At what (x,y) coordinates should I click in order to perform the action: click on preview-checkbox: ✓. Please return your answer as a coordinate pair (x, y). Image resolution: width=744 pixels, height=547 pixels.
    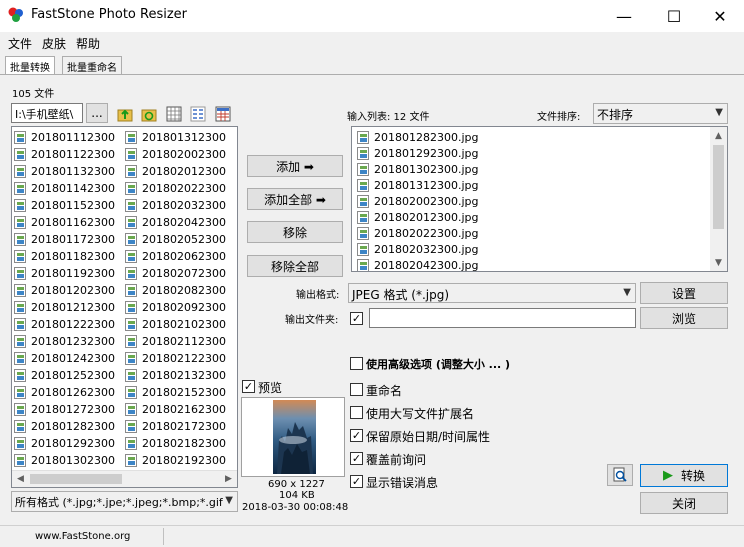
    Looking at the image, I should click on (248, 386).